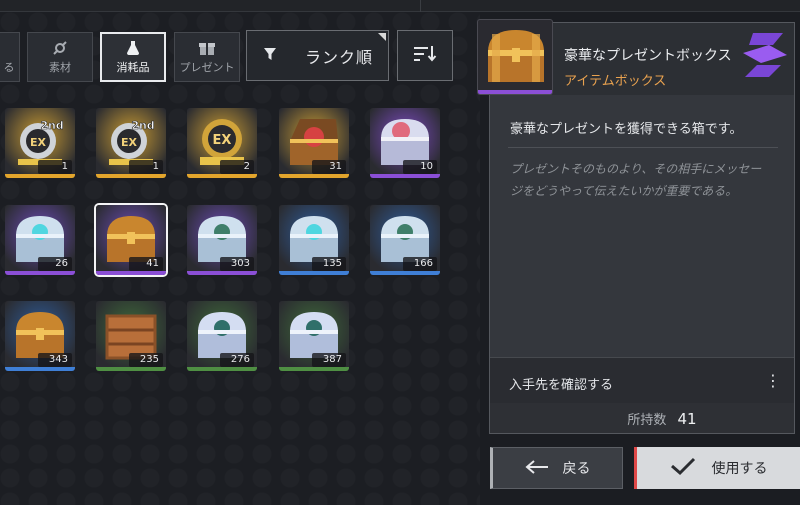 This screenshot has height=505, width=800. I want to click on inventory-item: 343, so click(40, 336).